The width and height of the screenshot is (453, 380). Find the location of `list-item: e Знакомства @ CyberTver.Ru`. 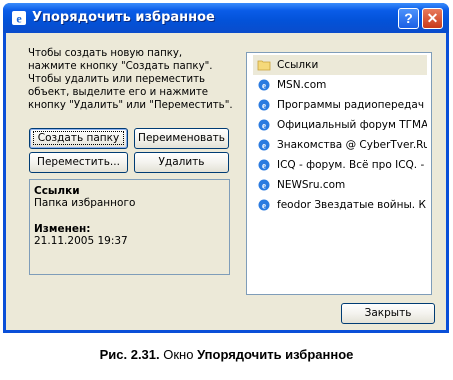

list-item: e Знакомства @ CyberTver.Ru is located at coordinates (340, 145).